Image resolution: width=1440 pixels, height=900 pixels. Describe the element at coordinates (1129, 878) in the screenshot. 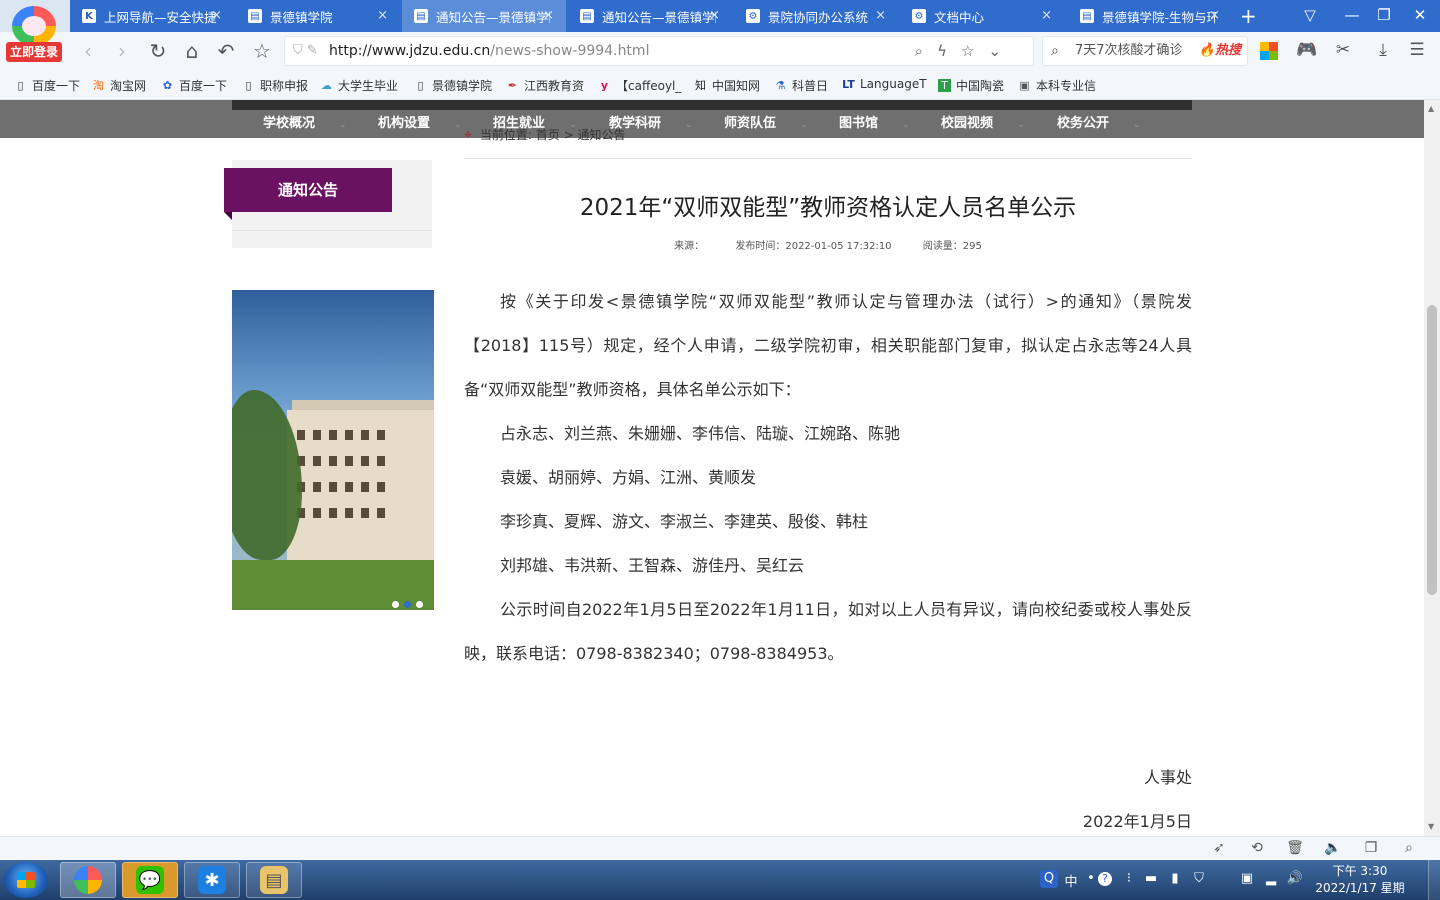

I see `ime-settings-icon: ⁝` at that location.